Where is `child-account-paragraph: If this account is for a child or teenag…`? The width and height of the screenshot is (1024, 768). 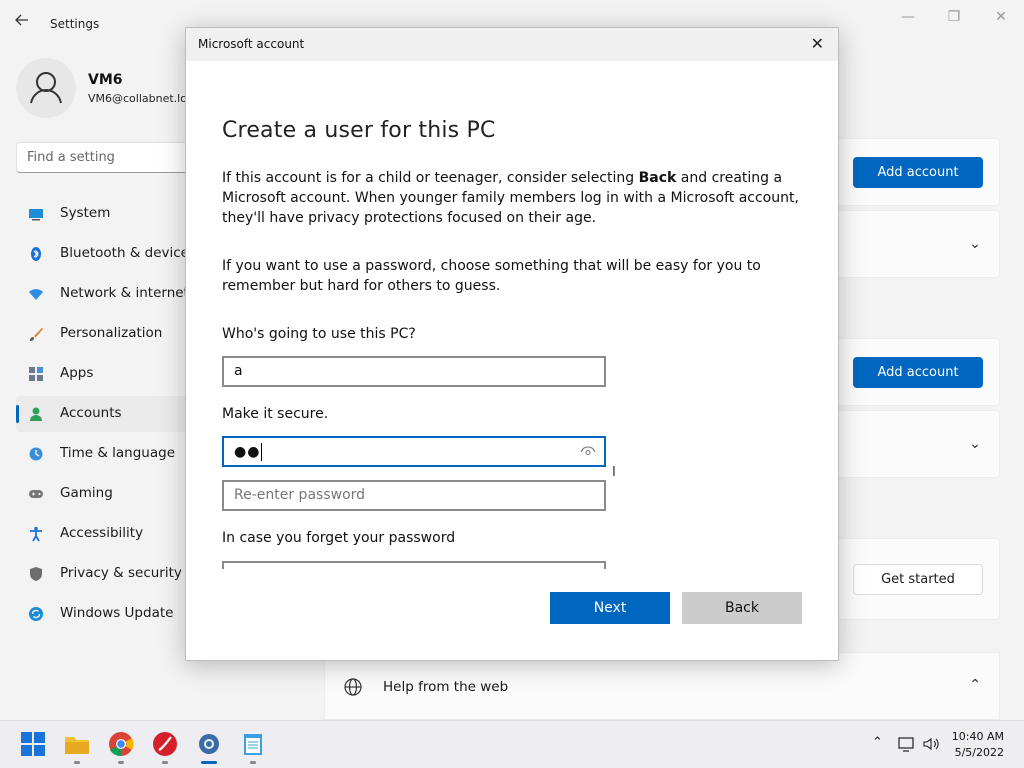 child-account-paragraph: If this account is for a child or teenag… is located at coordinates (510, 198).